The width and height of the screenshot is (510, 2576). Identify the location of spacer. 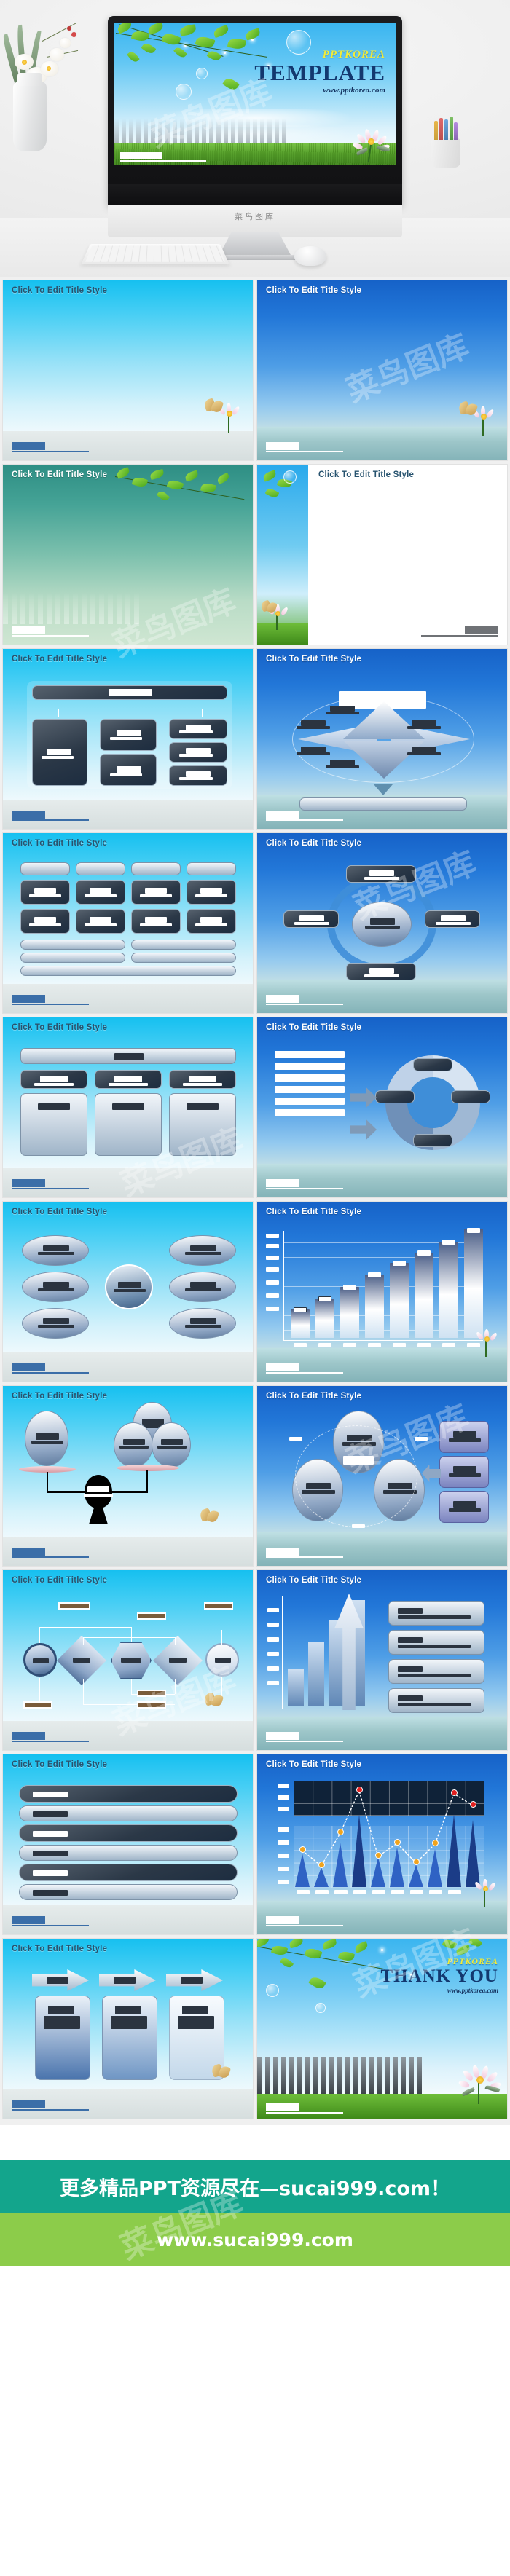
(255, 2142).